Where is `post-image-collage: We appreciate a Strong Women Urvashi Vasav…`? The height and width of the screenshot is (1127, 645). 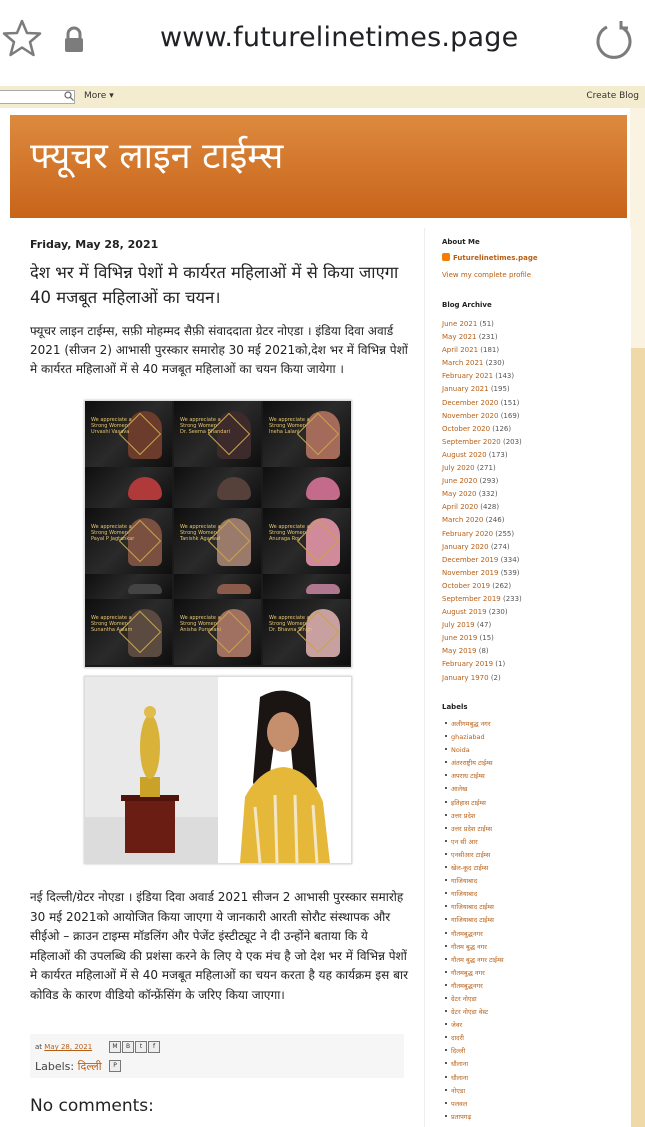
post-image-collage: We appreciate a Strong Women Urvashi Vasav… is located at coordinates (218, 534).